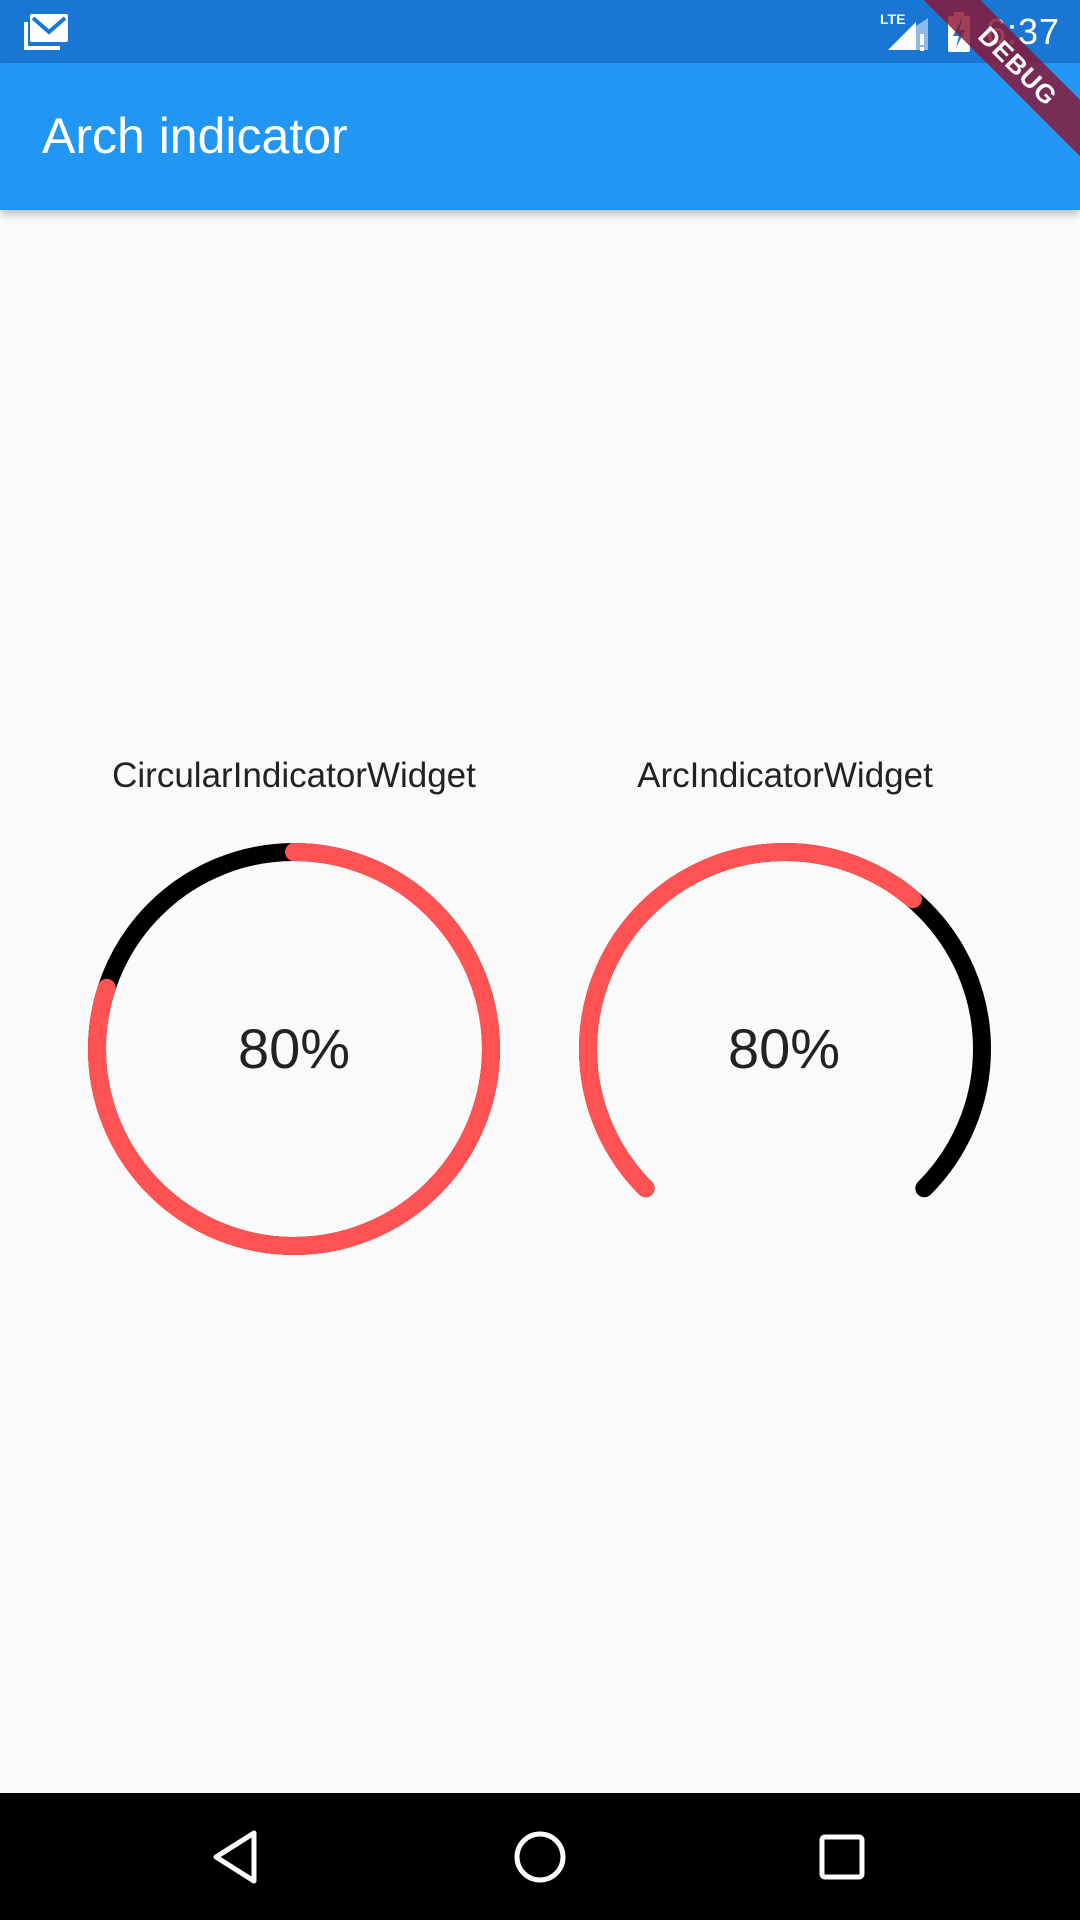  I want to click on arc-indicator-label: ArcIndicatorWidget, so click(785, 775).